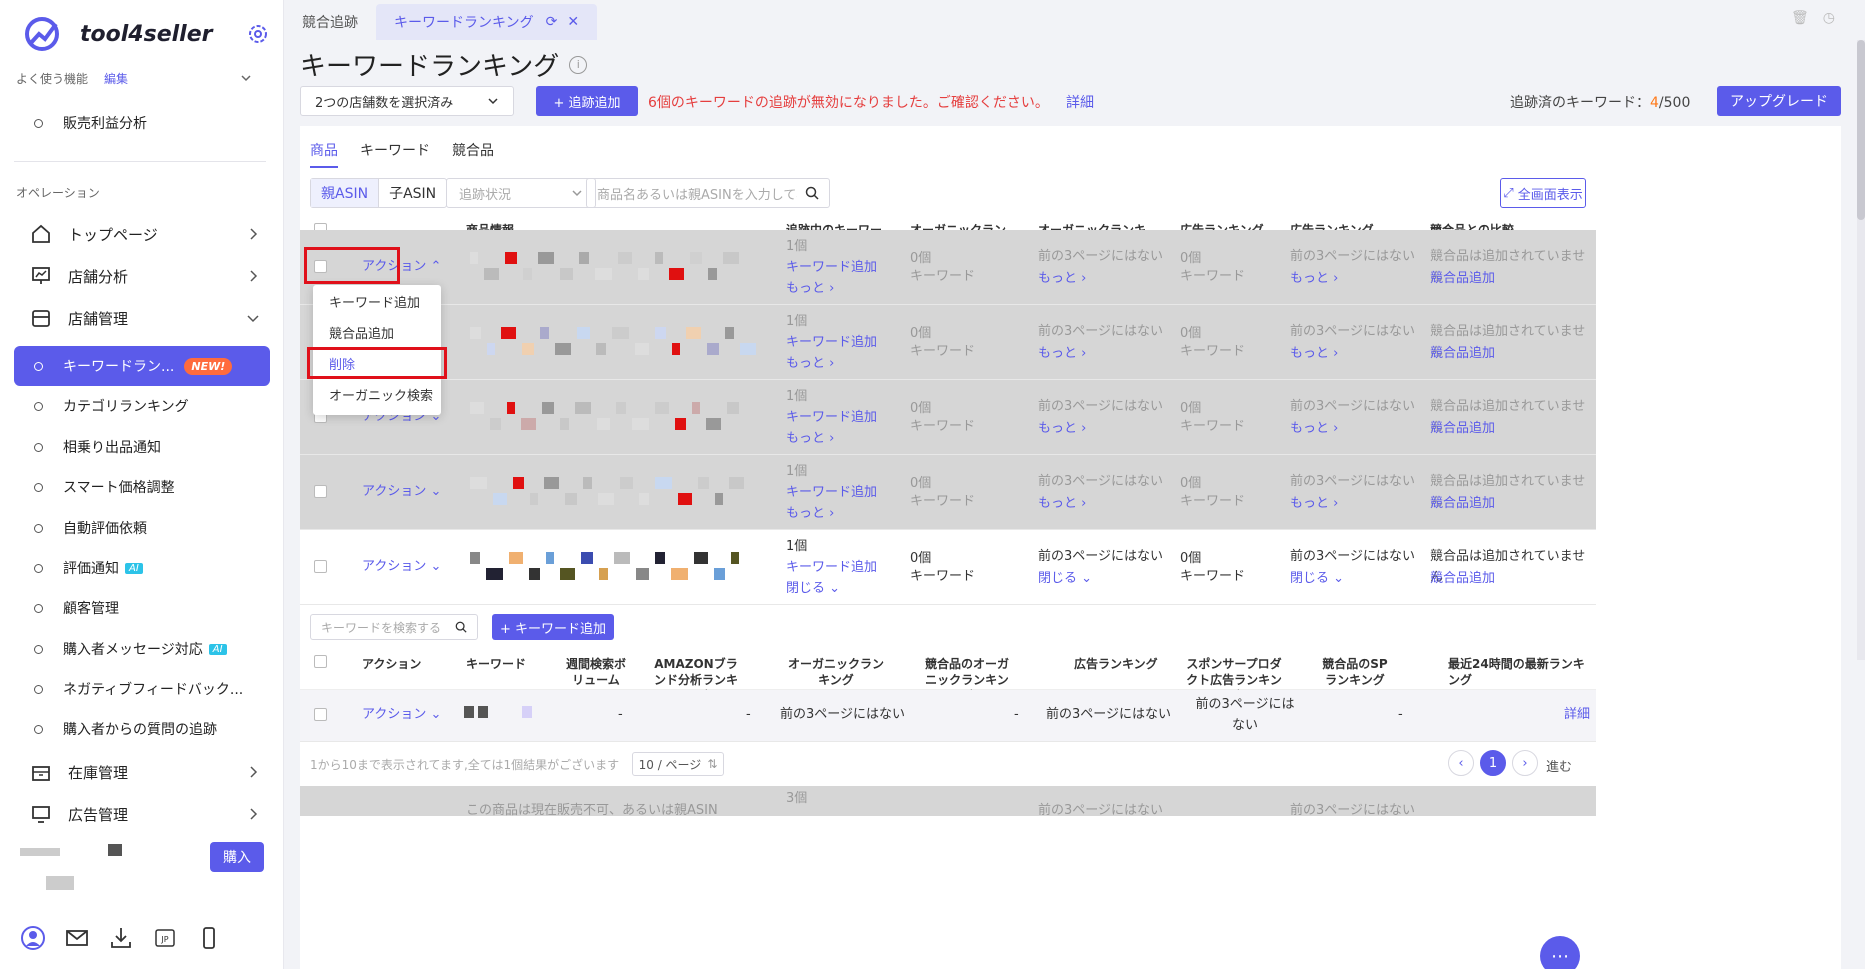  What do you see at coordinates (412, 193) in the screenshot?
I see `child-asin-option: 子ASIN` at bounding box center [412, 193].